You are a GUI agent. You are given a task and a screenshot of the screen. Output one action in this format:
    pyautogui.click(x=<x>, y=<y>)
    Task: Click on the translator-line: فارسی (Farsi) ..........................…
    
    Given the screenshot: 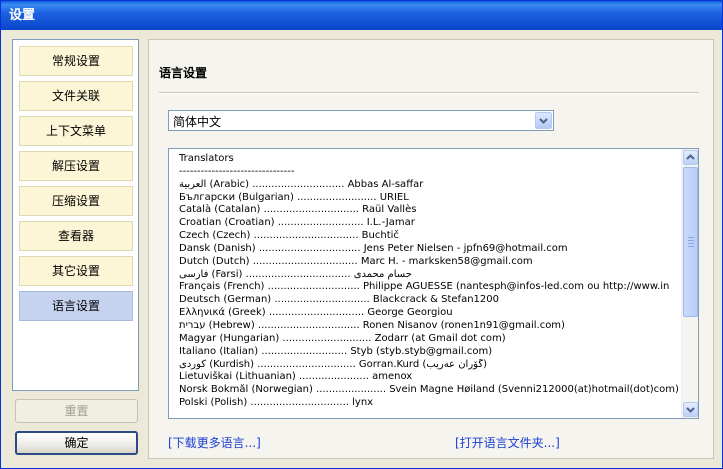 What is the action you would take?
    pyautogui.click(x=295, y=274)
    